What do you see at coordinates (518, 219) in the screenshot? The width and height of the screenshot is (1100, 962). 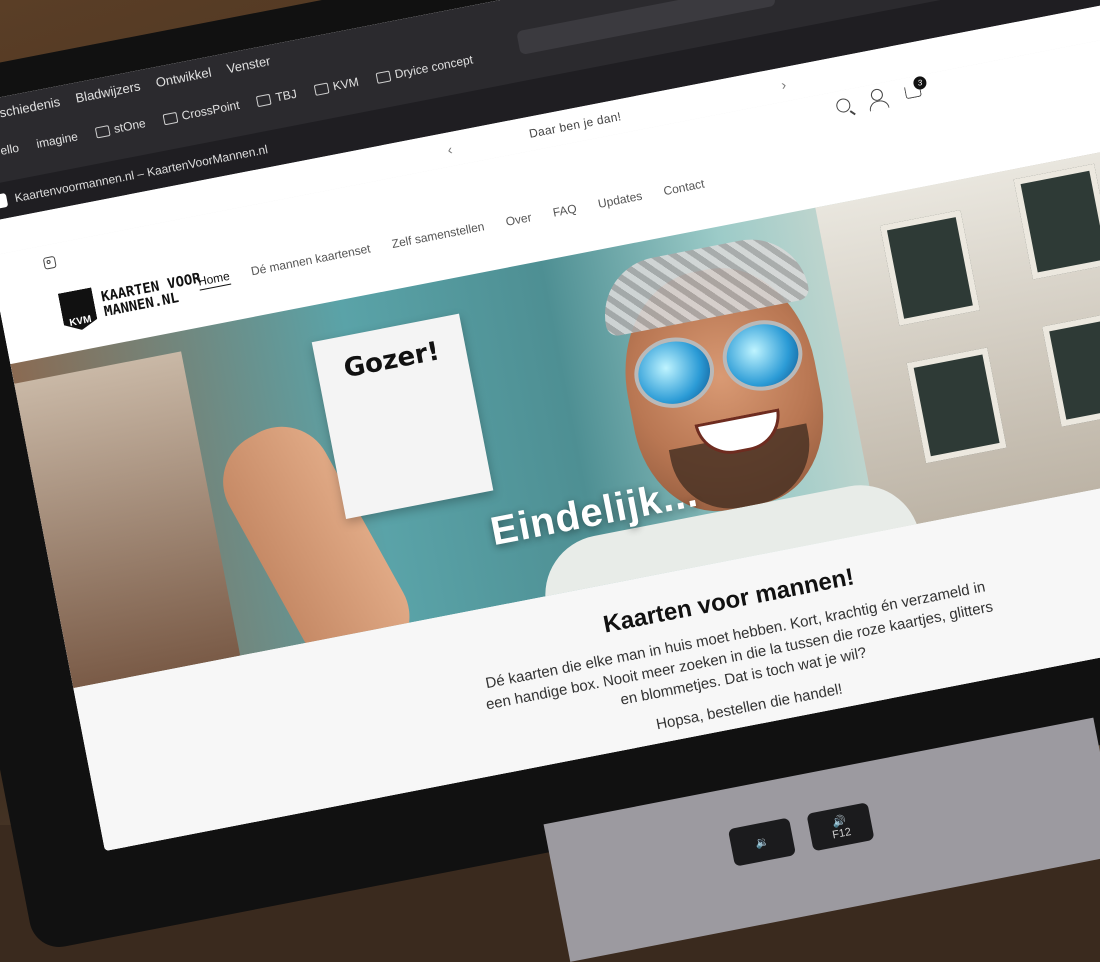 I see `nav-over: Over` at bounding box center [518, 219].